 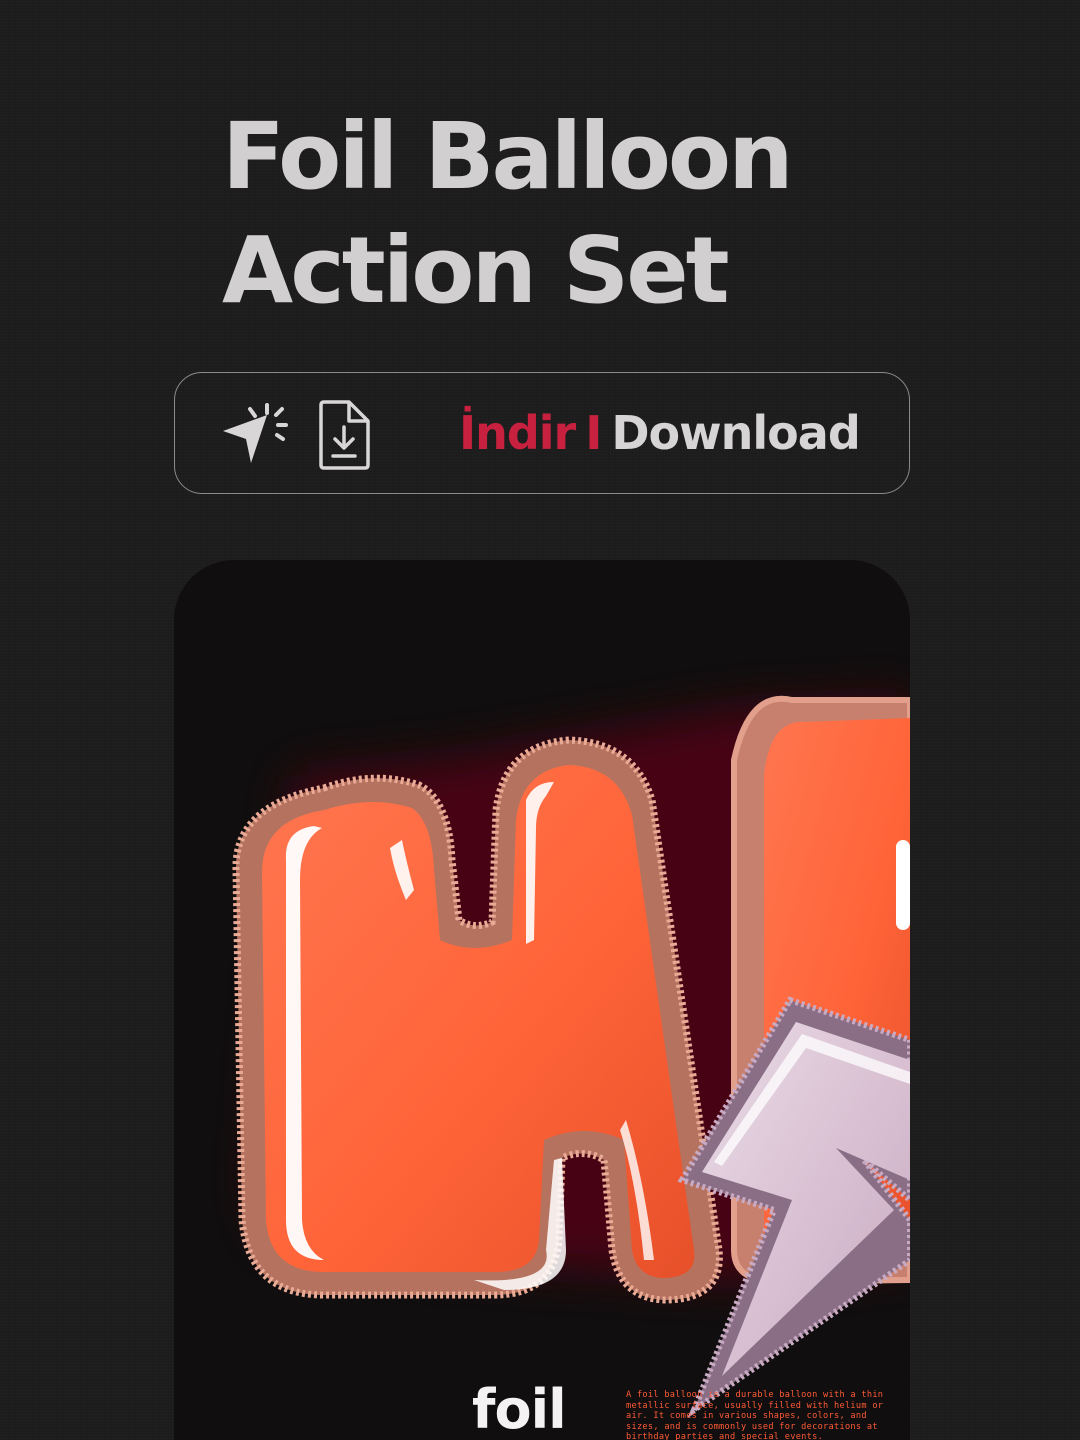 What do you see at coordinates (519, 1409) in the screenshot?
I see `brand-wordmark: foil` at bounding box center [519, 1409].